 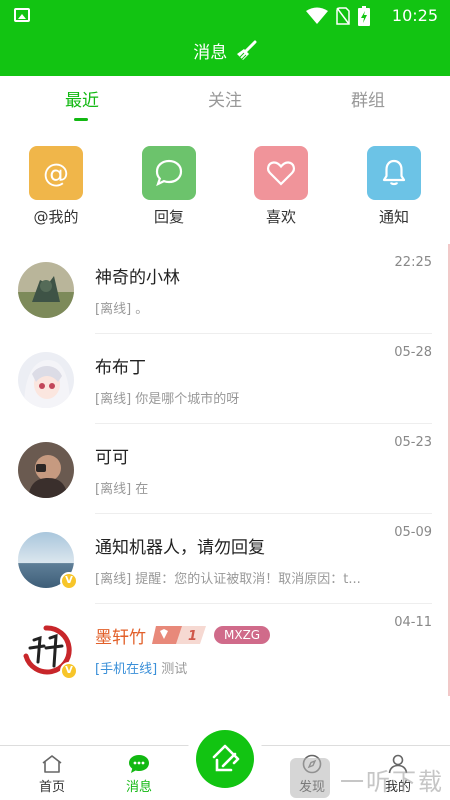 What do you see at coordinates (368, 98) in the screenshot?
I see `tab-groups: 群组` at bounding box center [368, 98].